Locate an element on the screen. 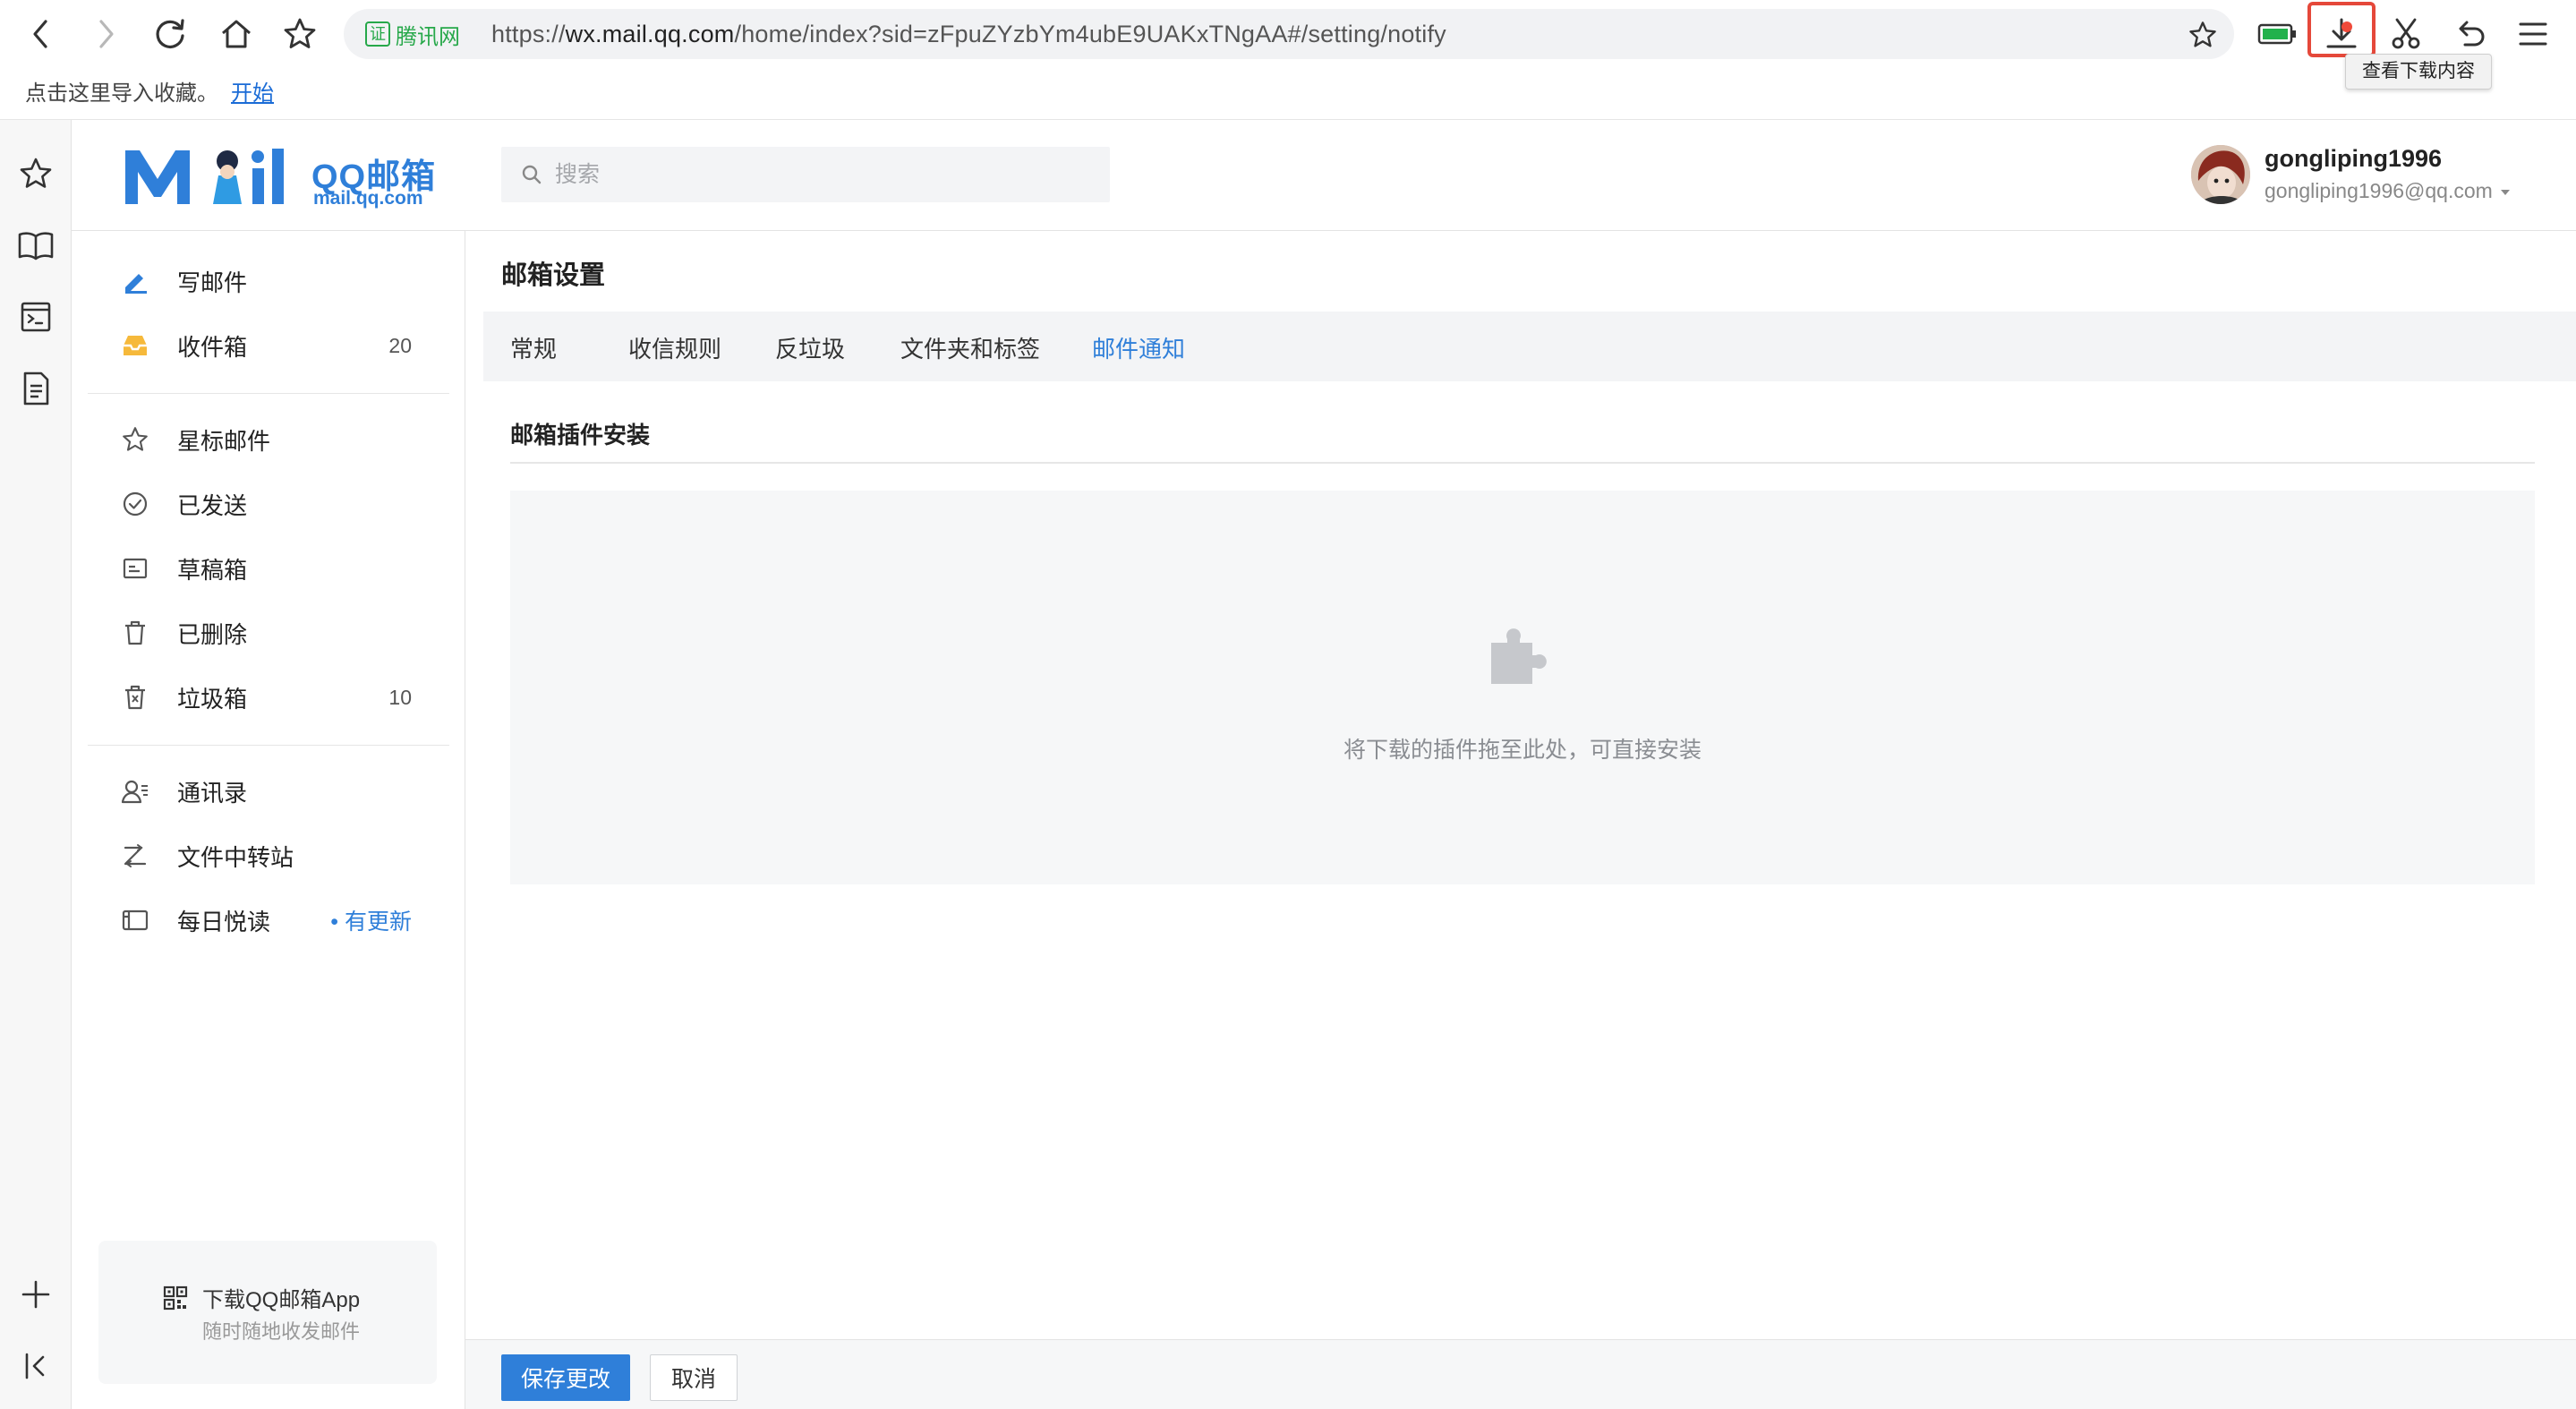 Image resolution: width=2576 pixels, height=1409 pixels. add-favorite-button is located at coordinates (2203, 35).